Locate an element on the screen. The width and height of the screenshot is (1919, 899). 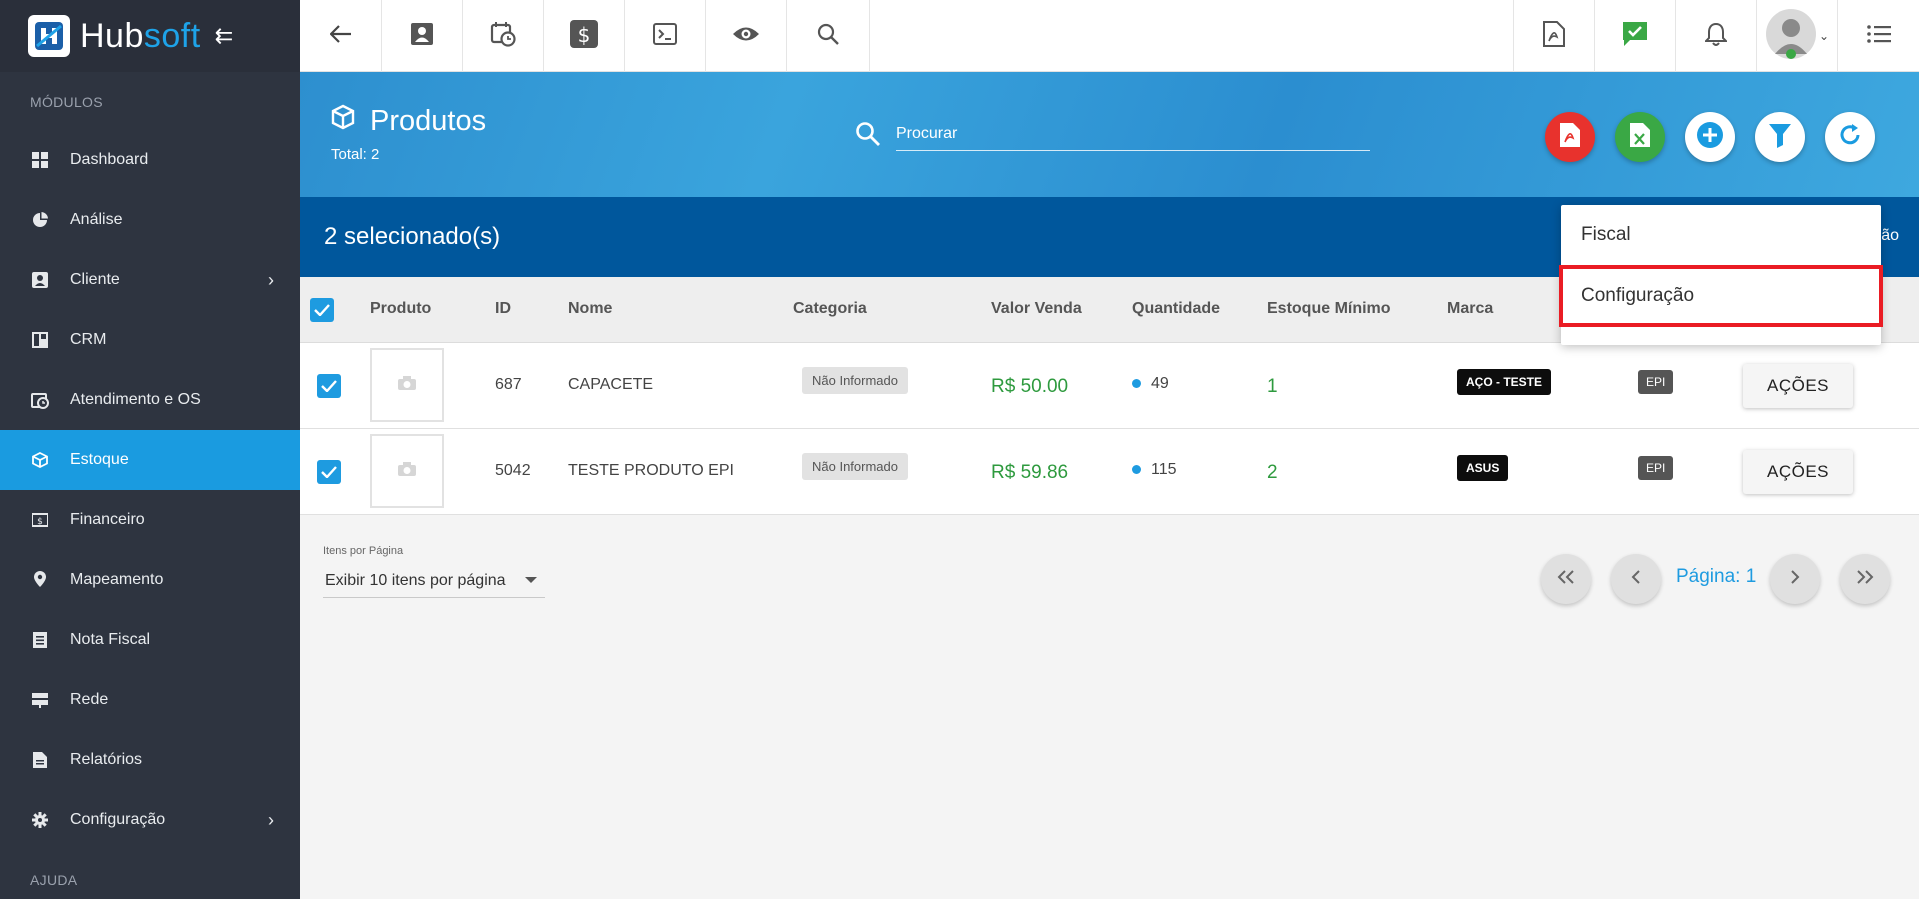
sidebar-item-atendimento: Atendimento e OS is located at coordinates (150, 400).